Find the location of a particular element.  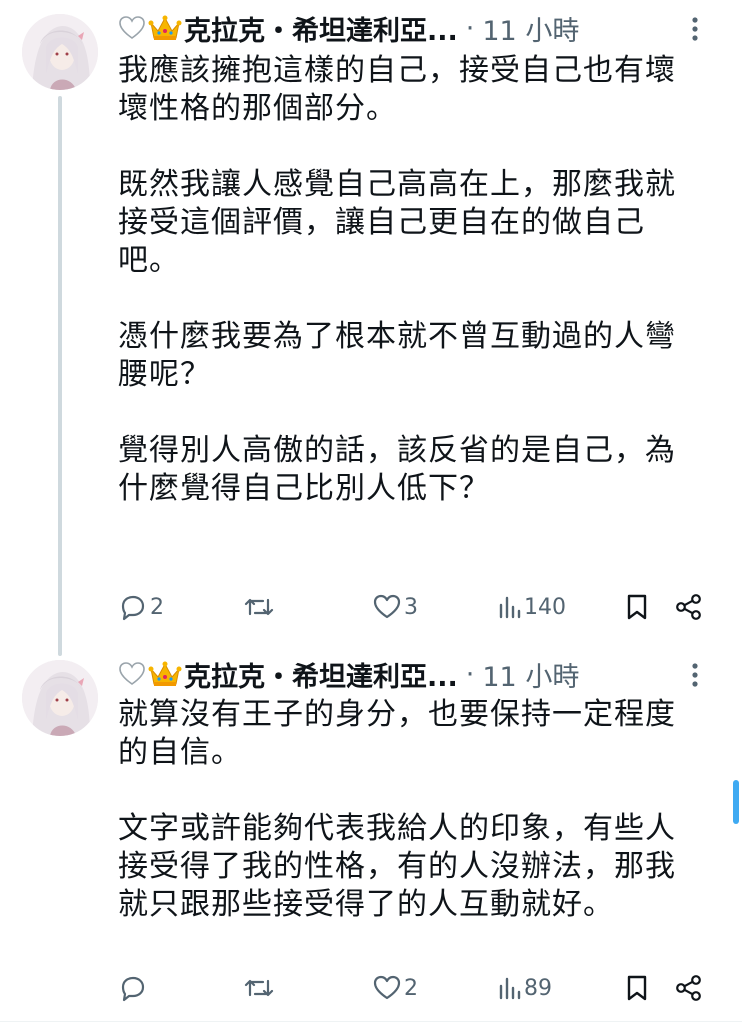

tweet-actions: 2 3 140 is located at coordinates (418, 607).